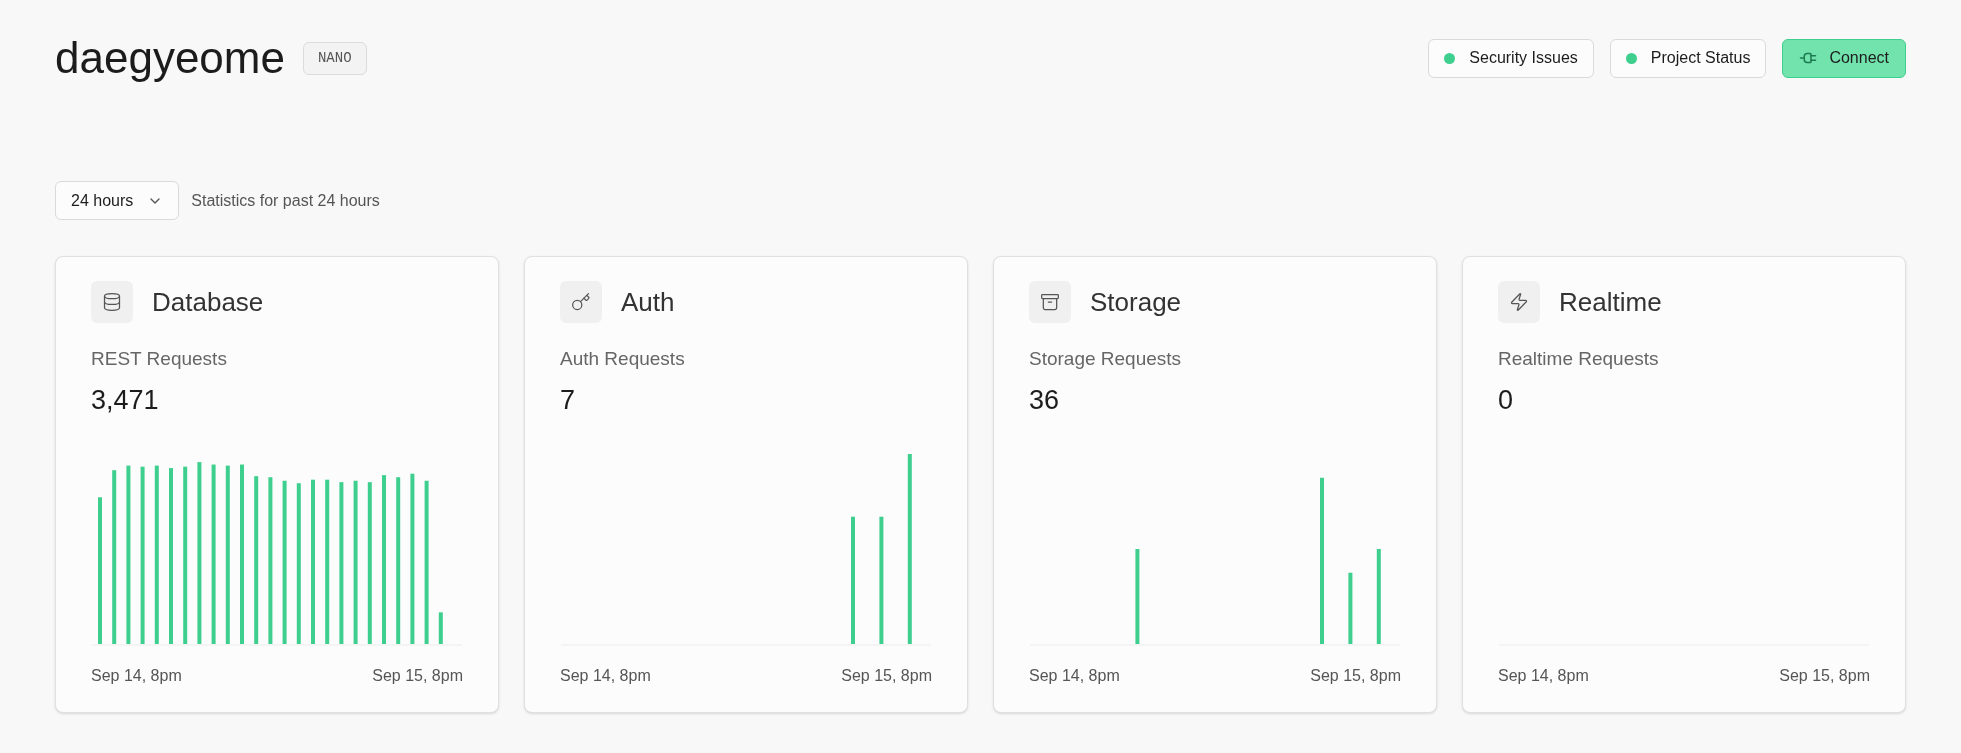 Image resolution: width=1961 pixels, height=753 pixels. Describe the element at coordinates (112, 302) in the screenshot. I see `database-icon` at that location.